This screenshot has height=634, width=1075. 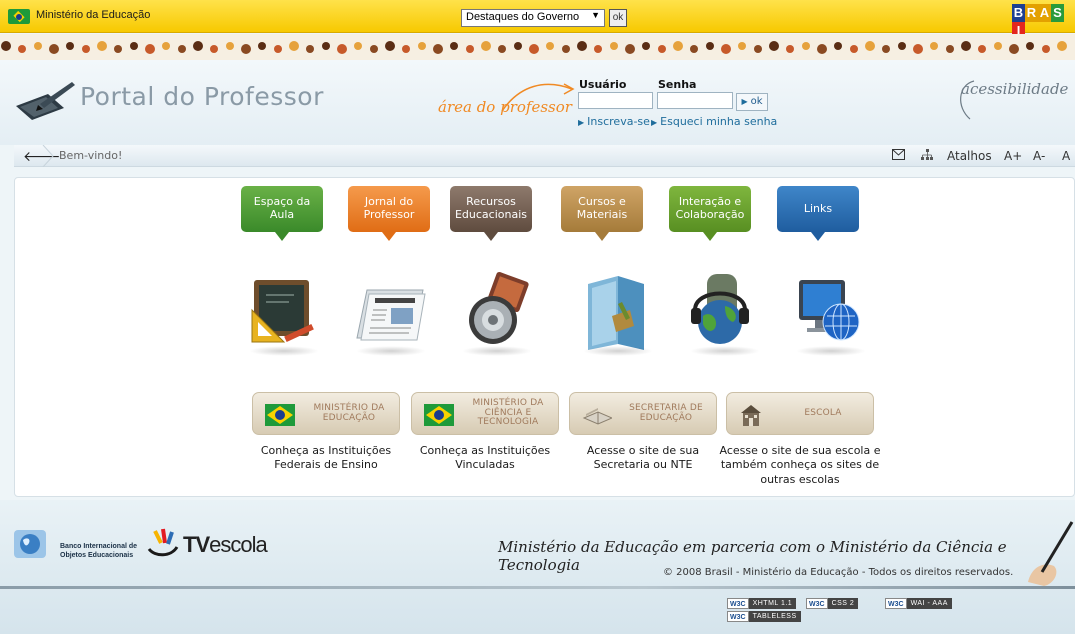 What do you see at coordinates (817, 603) in the screenshot?
I see `w3c-mark: W3C` at bounding box center [817, 603].